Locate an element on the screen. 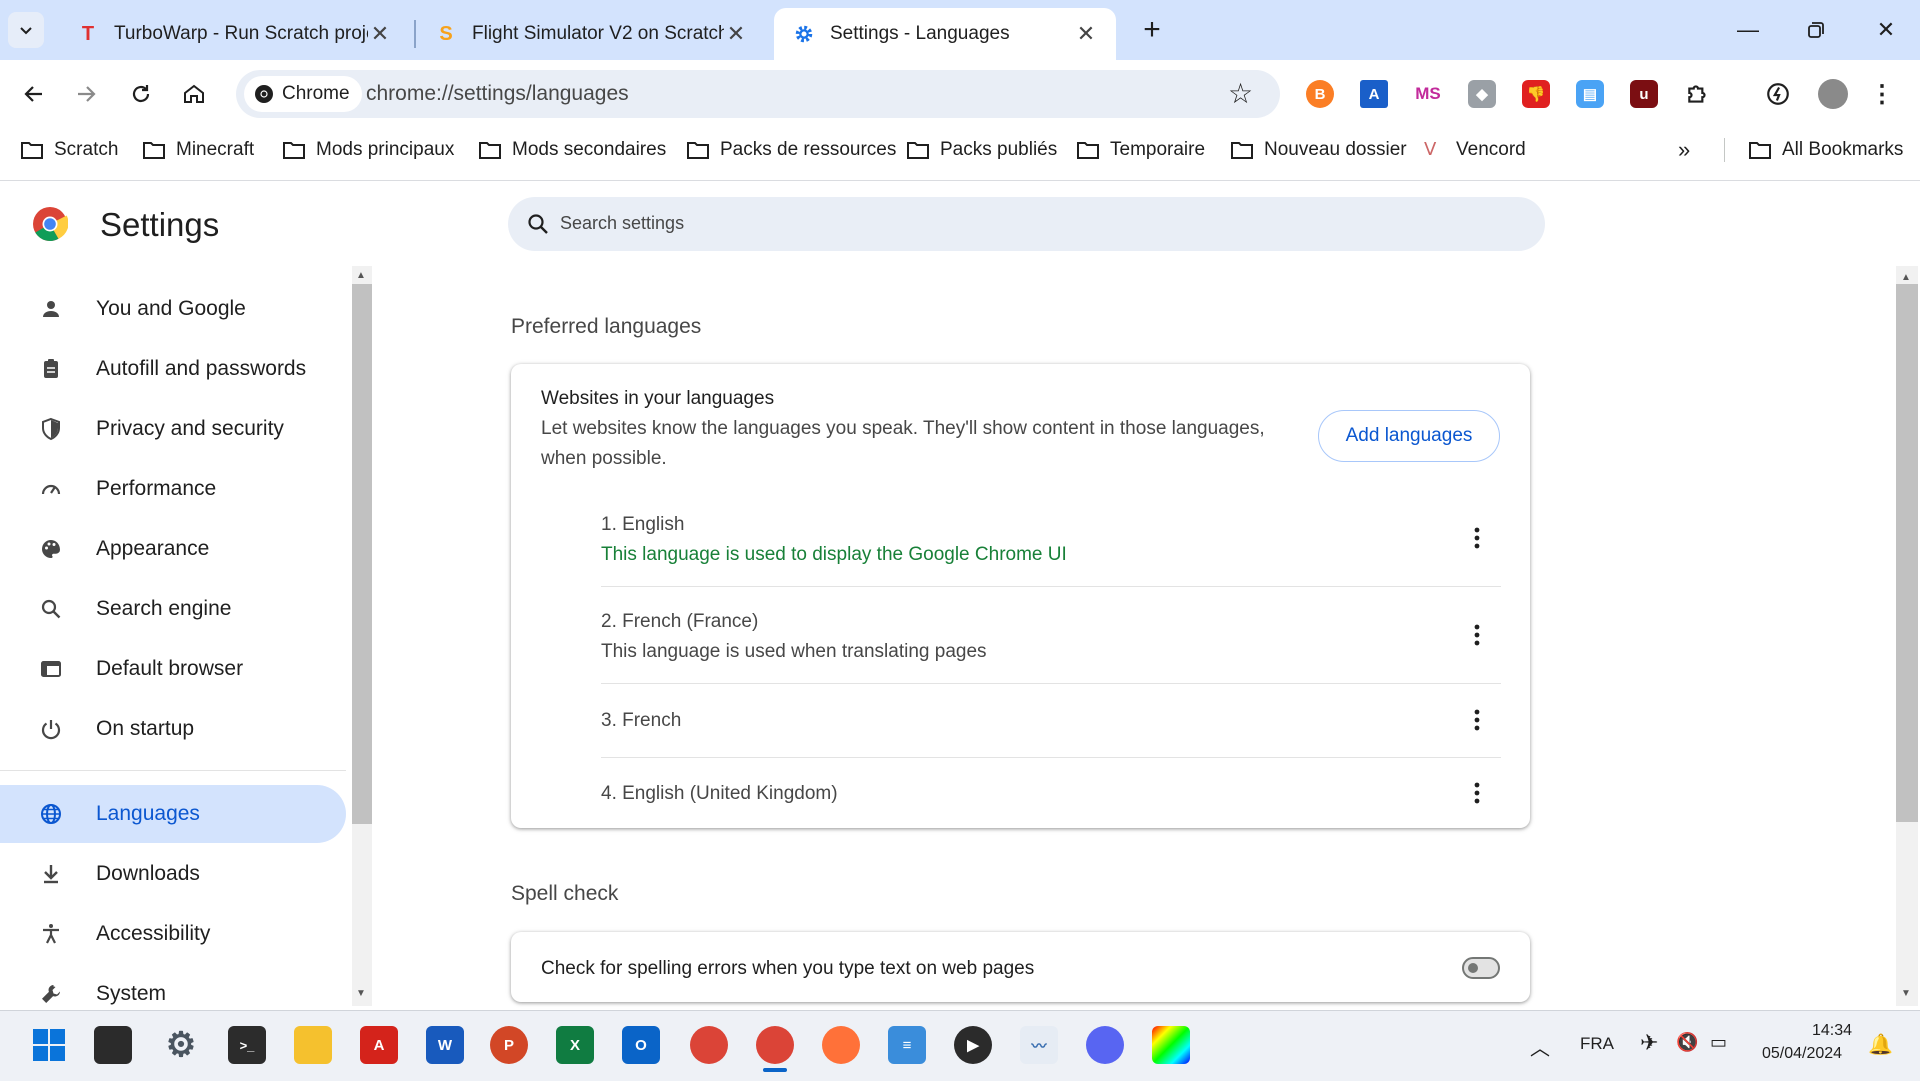 This screenshot has height=1081, width=1920. bookmarks-overflow-icon: » is located at coordinates (1684, 149).